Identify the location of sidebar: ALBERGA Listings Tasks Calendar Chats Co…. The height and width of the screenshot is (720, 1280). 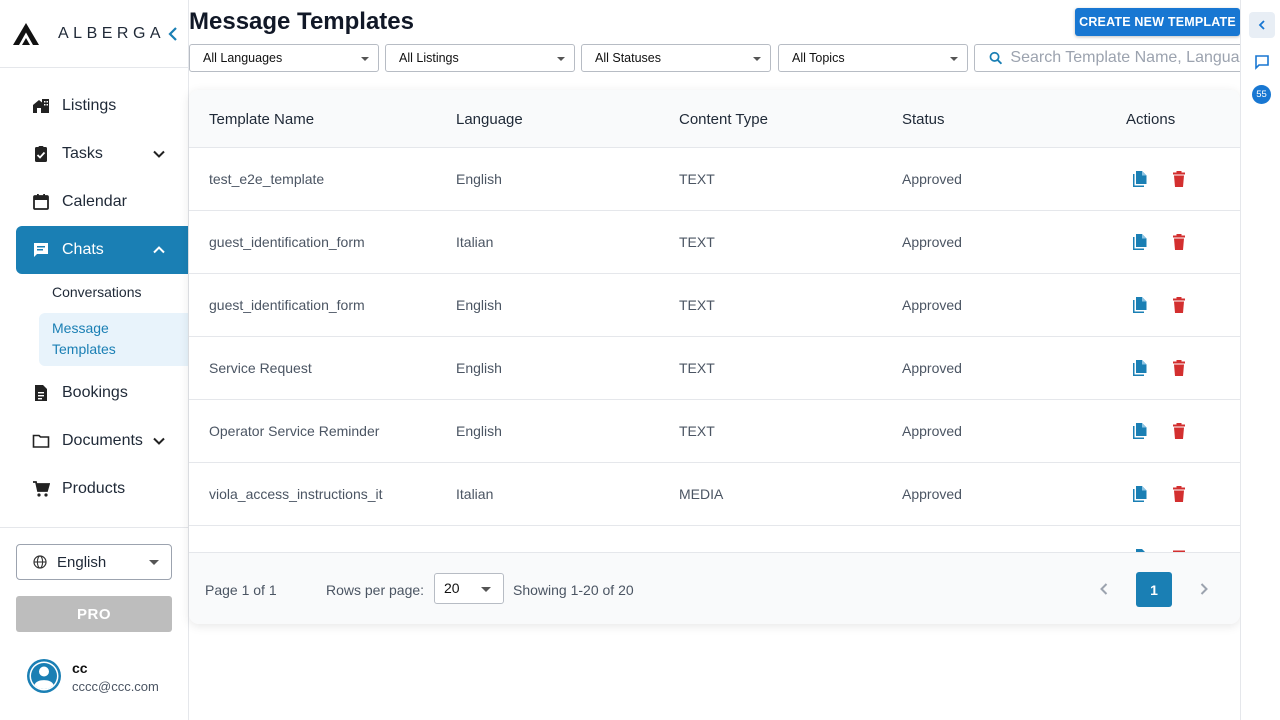
(94, 360).